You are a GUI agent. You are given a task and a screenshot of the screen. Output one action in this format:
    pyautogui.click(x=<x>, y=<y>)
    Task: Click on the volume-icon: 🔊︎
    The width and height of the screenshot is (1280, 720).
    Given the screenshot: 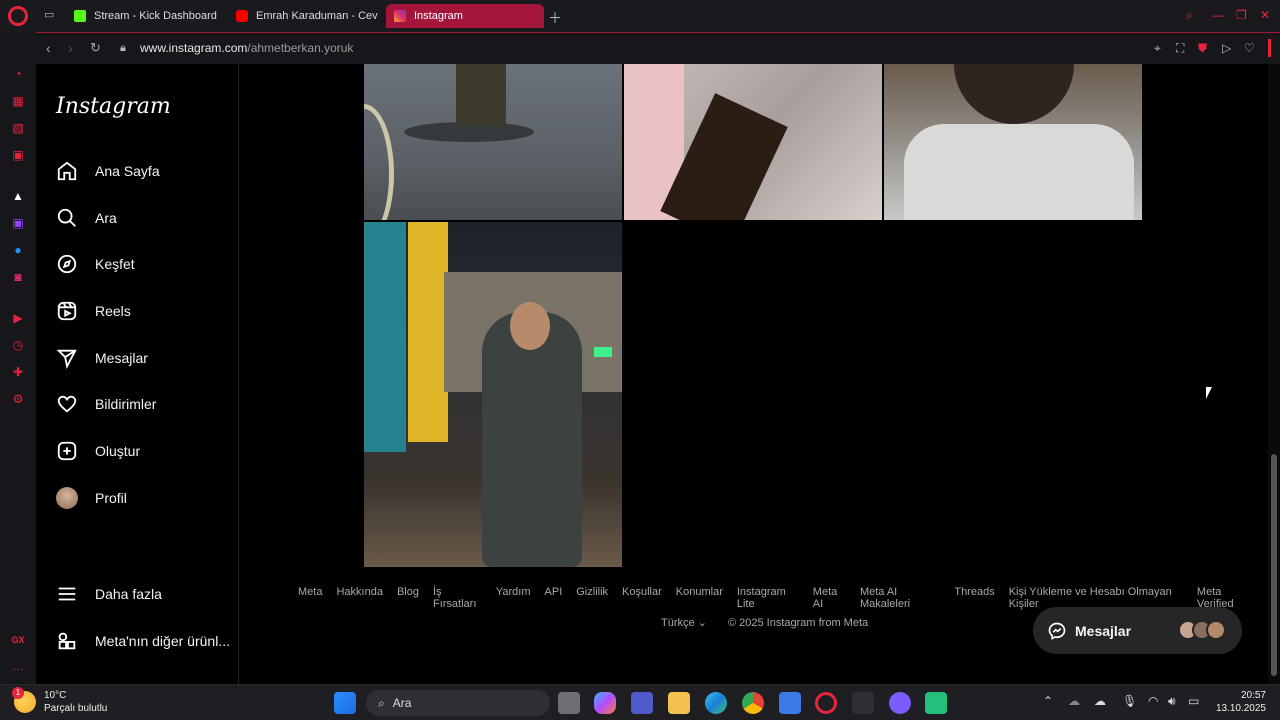 What is the action you would take?
    pyautogui.click(x=1172, y=701)
    